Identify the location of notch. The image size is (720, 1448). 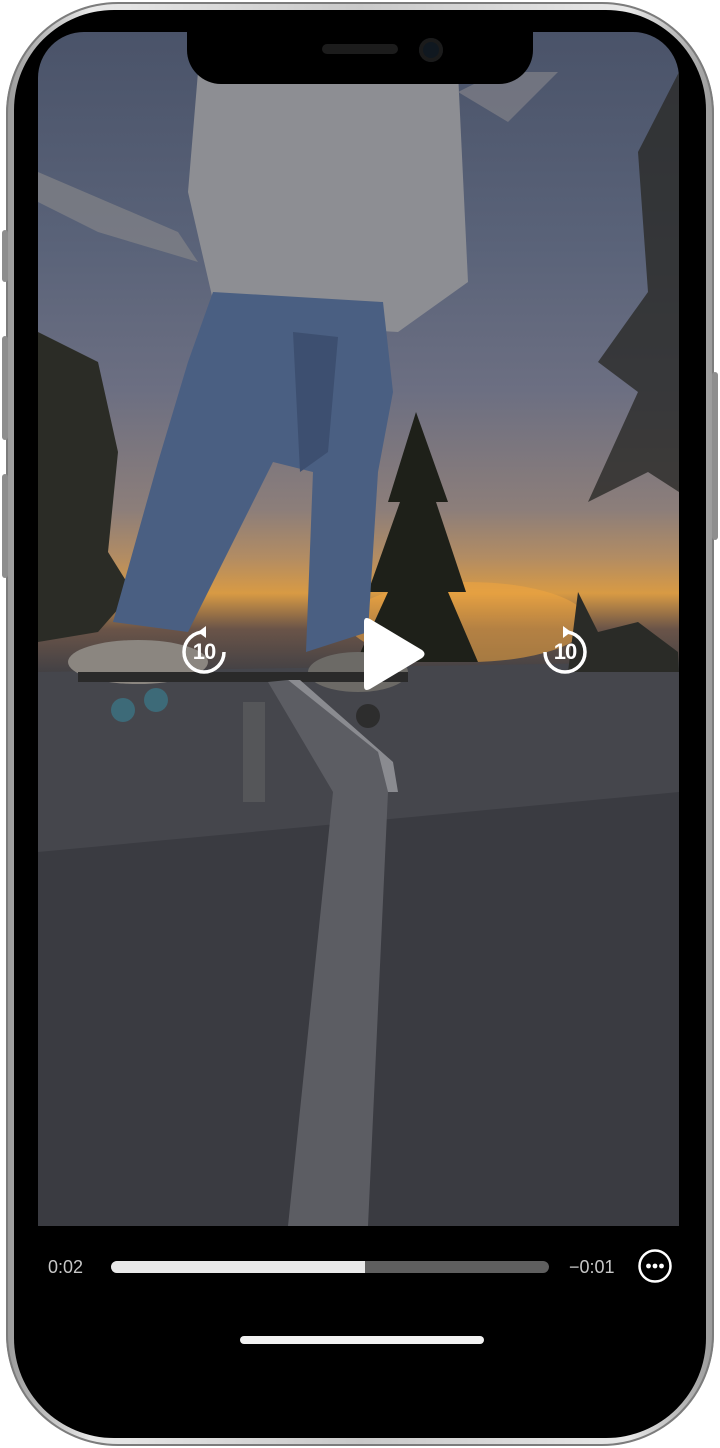
(360, 47).